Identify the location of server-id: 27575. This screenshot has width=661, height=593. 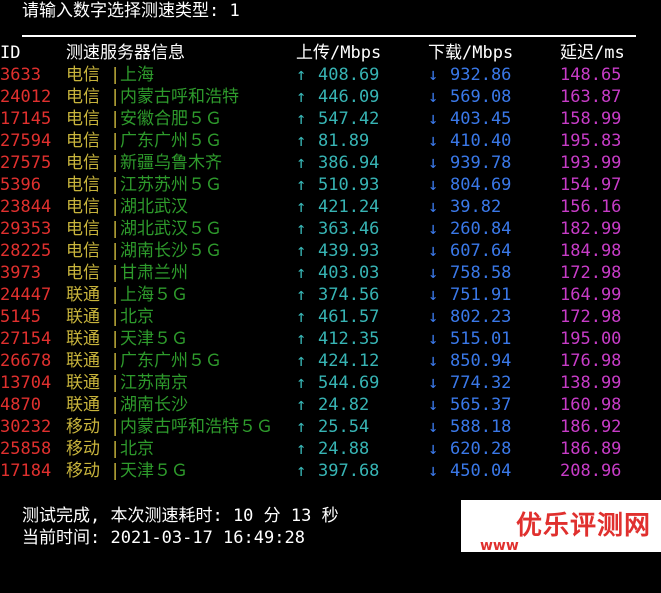
(26, 163).